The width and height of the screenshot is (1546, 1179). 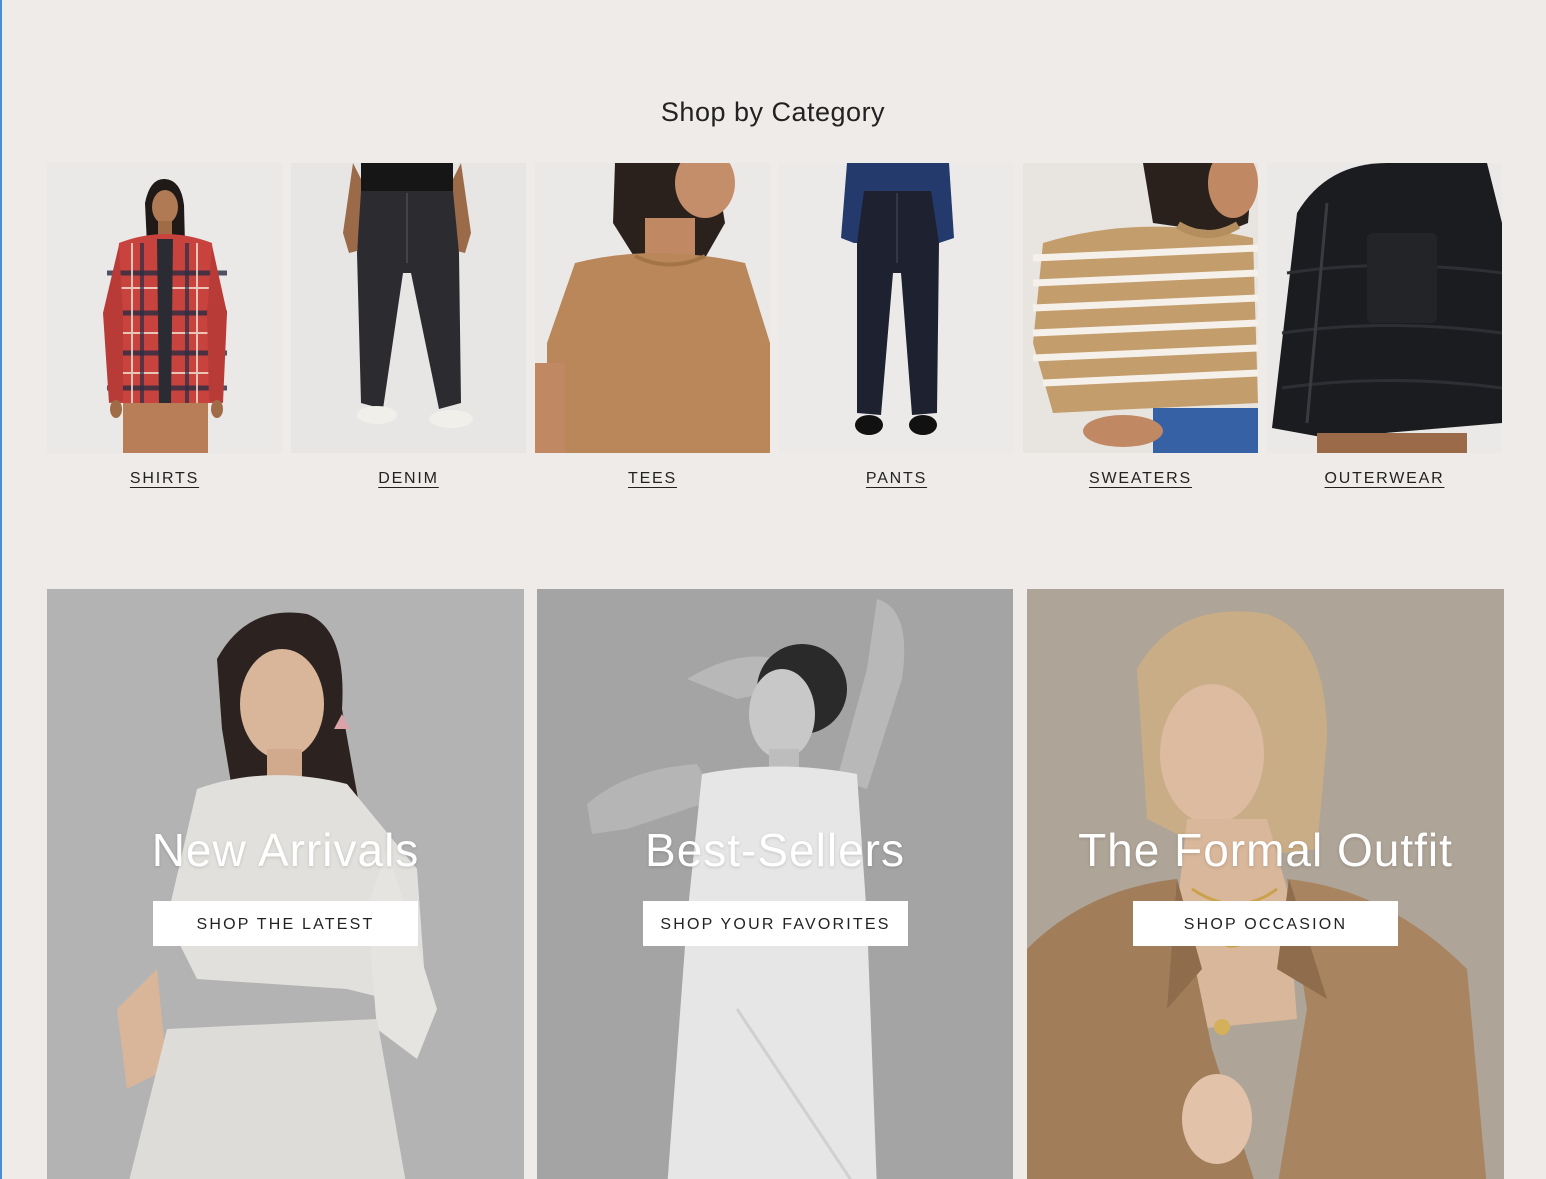 What do you see at coordinates (164, 479) in the screenshot?
I see `category-label-shirts: SHIRTS` at bounding box center [164, 479].